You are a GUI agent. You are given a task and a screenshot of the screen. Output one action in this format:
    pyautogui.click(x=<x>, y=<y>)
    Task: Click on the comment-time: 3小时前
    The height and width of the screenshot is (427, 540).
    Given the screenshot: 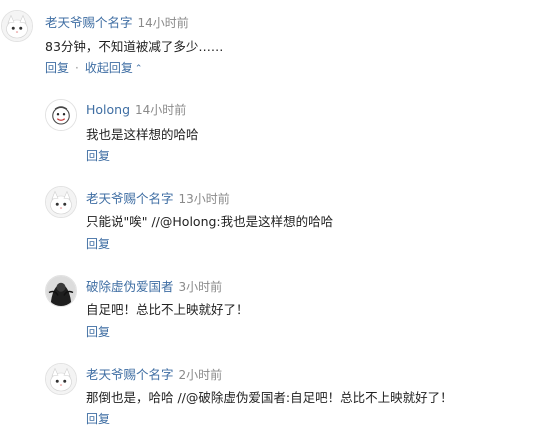 What is the action you would take?
    pyautogui.click(x=200, y=287)
    